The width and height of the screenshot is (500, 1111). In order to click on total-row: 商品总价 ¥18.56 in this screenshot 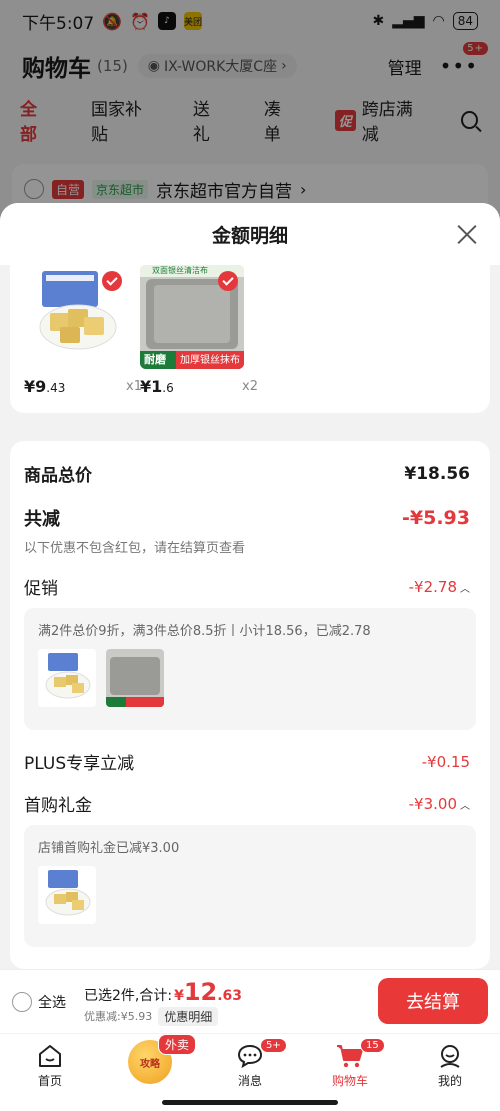, I will do `click(247, 474)`.